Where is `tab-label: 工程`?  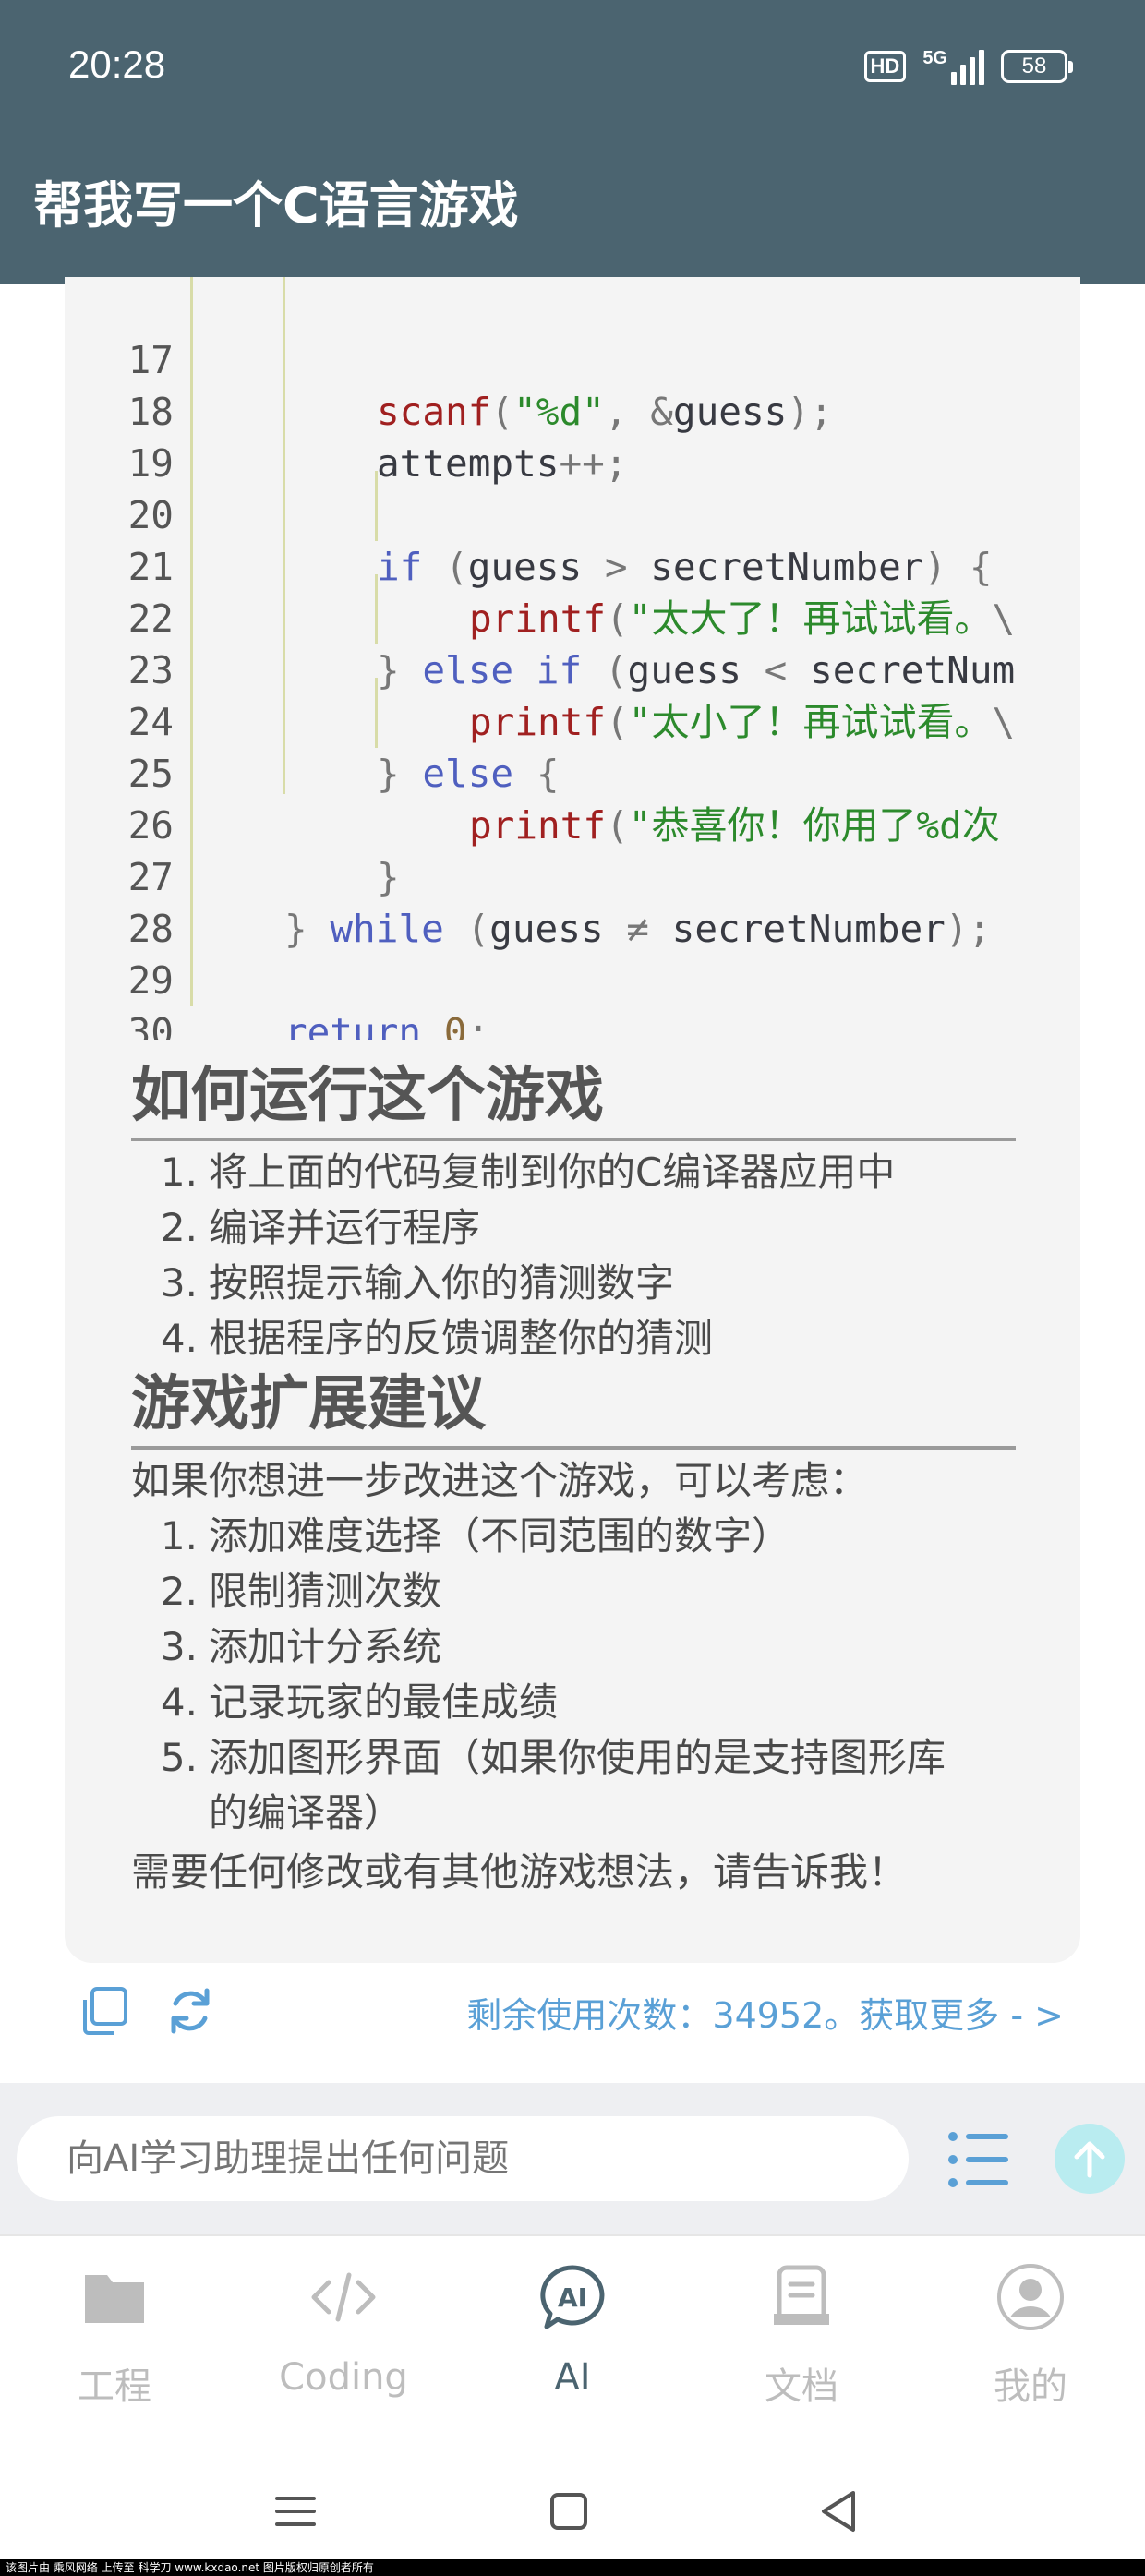
tab-label: 工程 is located at coordinates (115, 2386).